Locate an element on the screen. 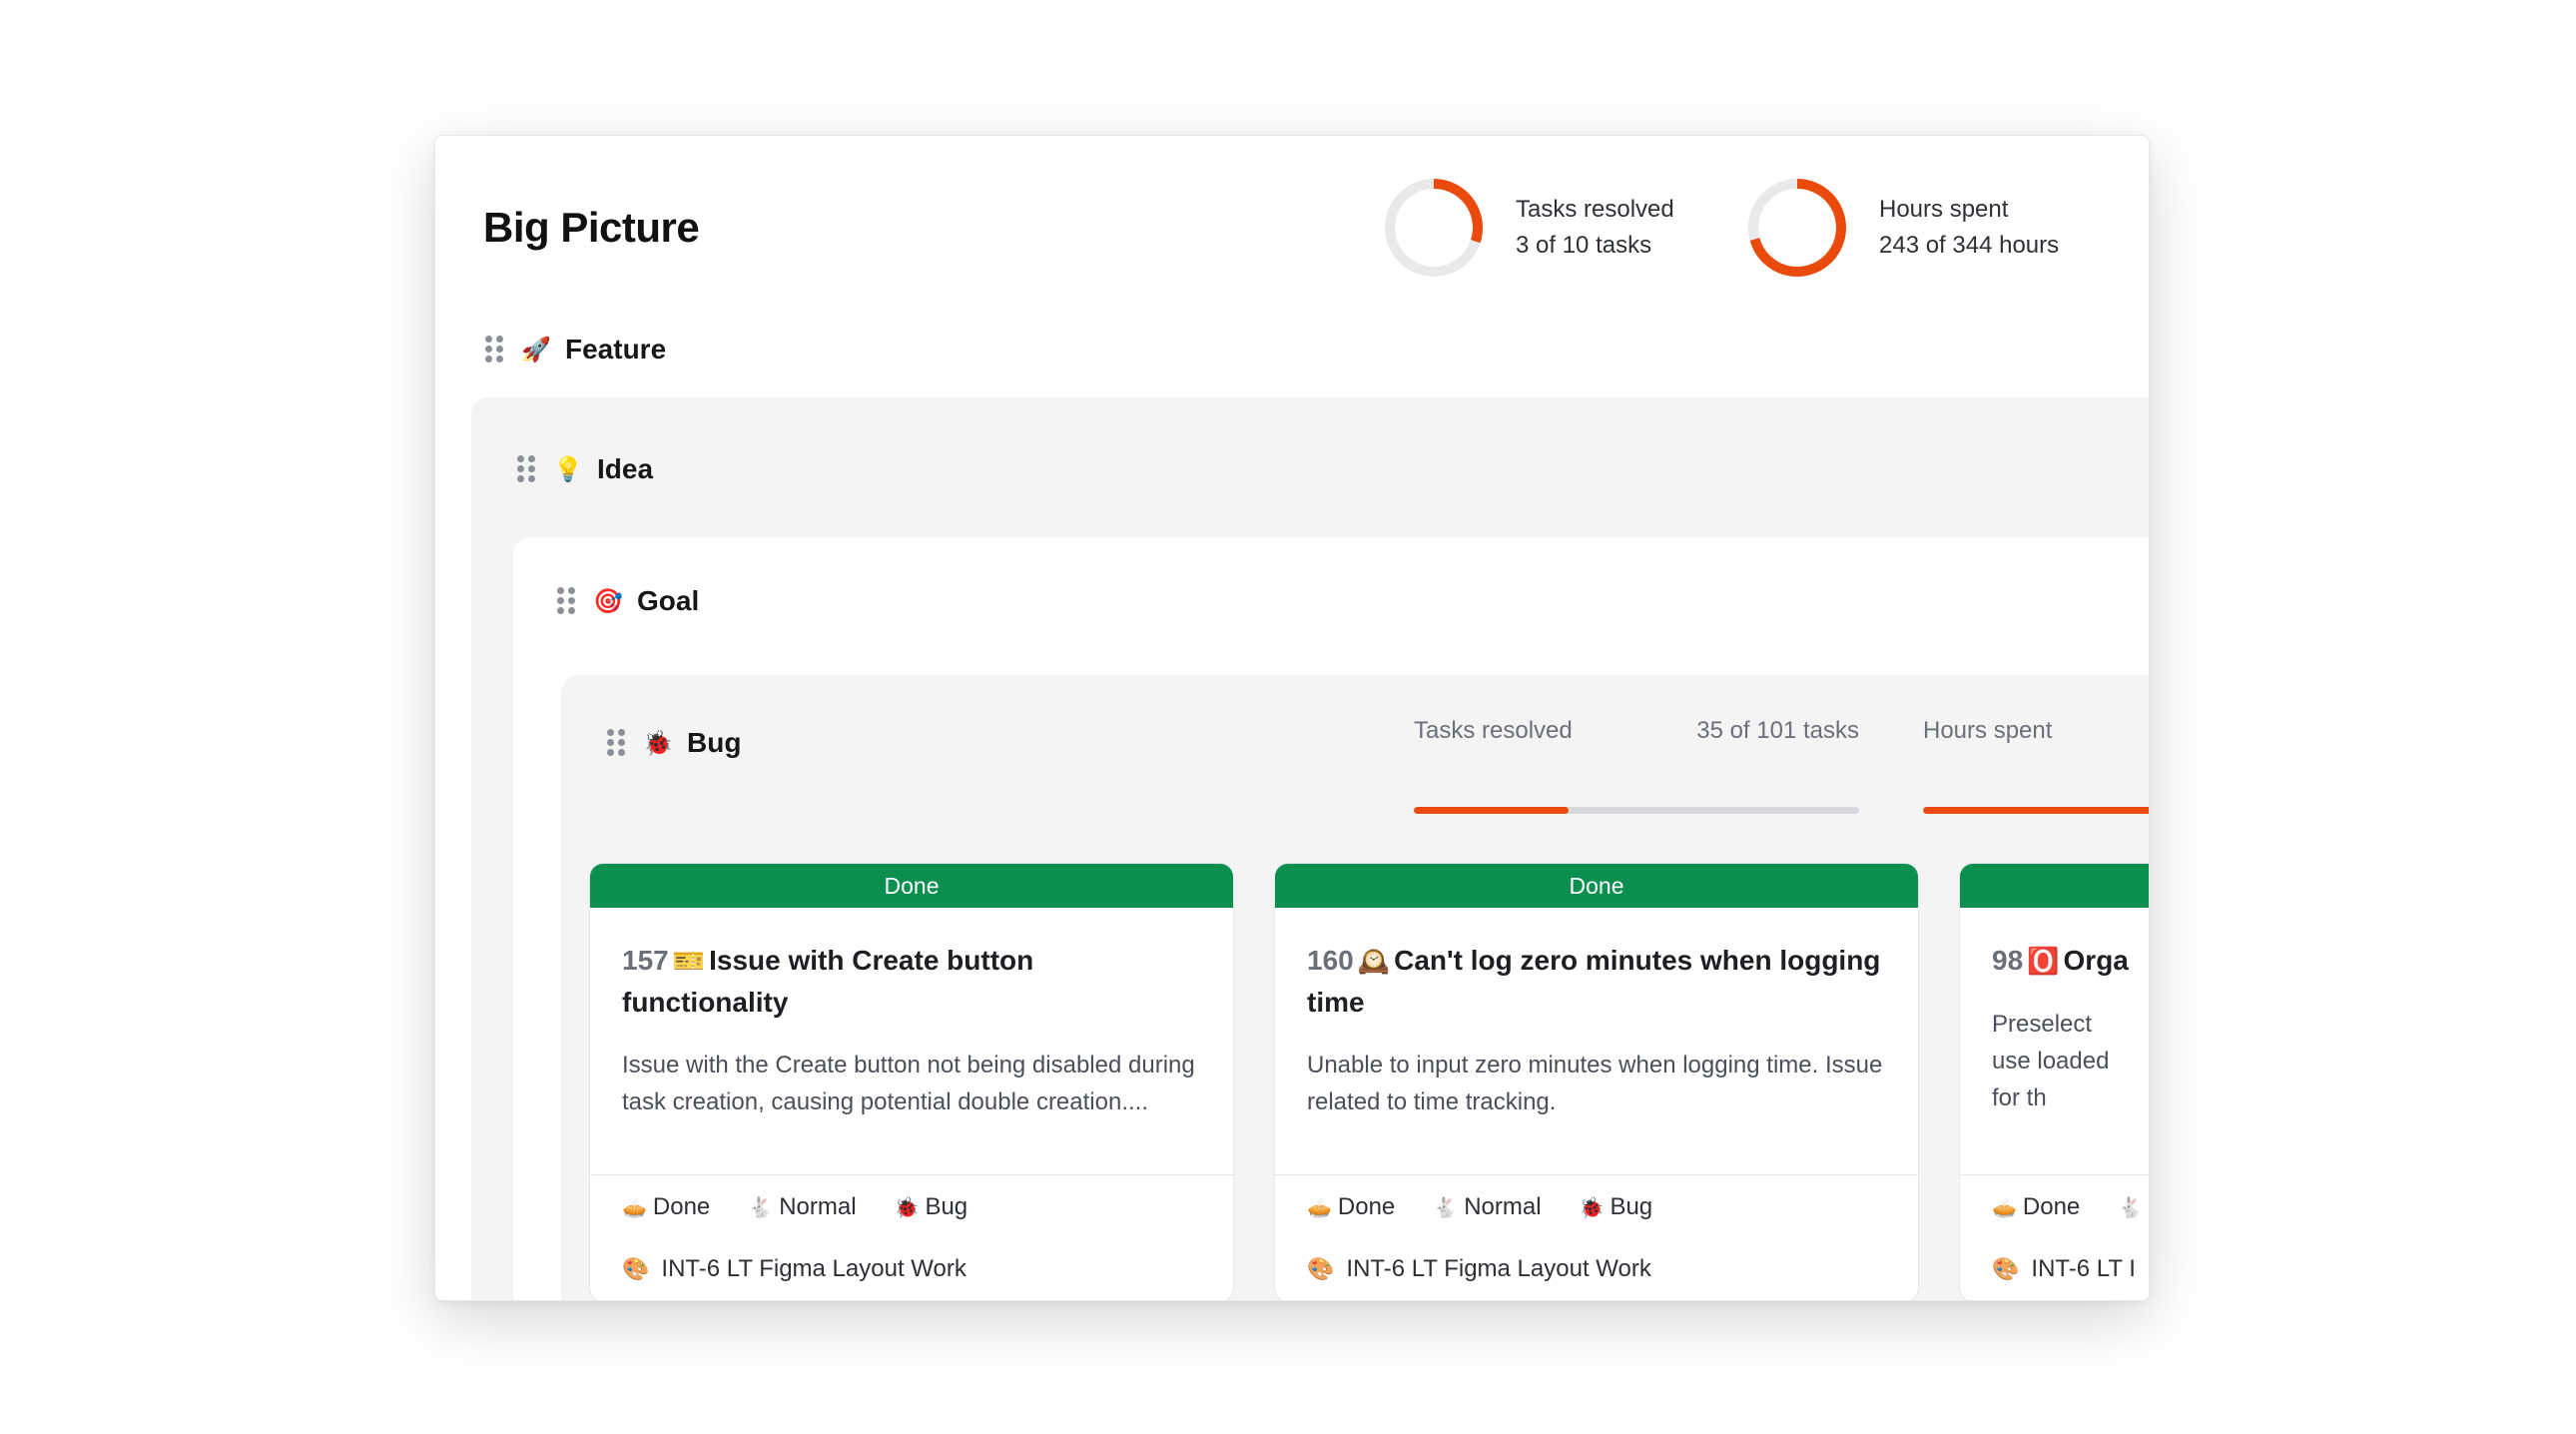 The height and width of the screenshot is (1434, 2576). bug-hours-label: Hours spent is located at coordinates (1988, 730).